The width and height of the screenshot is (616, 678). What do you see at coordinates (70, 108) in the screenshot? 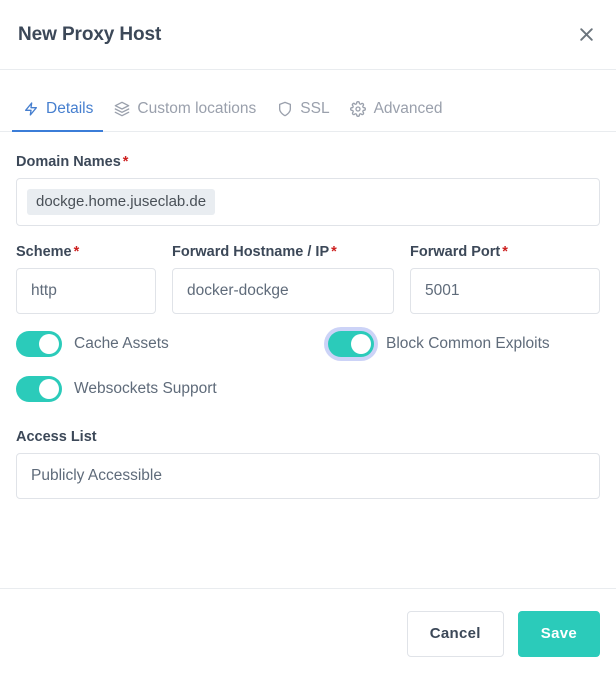
I see `tab-details-label: Details` at bounding box center [70, 108].